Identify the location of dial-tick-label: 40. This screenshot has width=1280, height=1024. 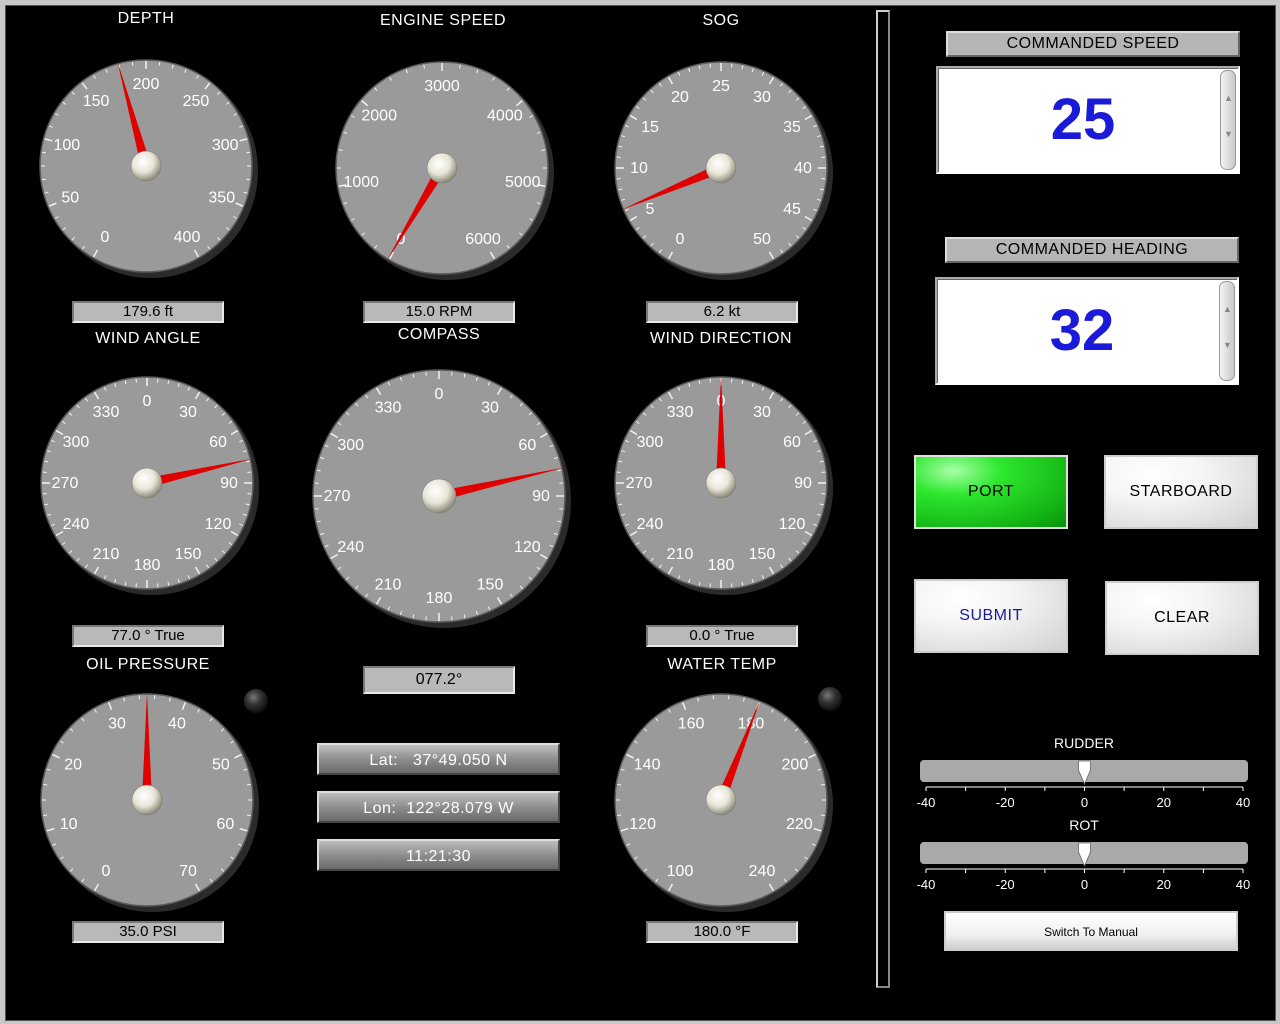
(177, 724).